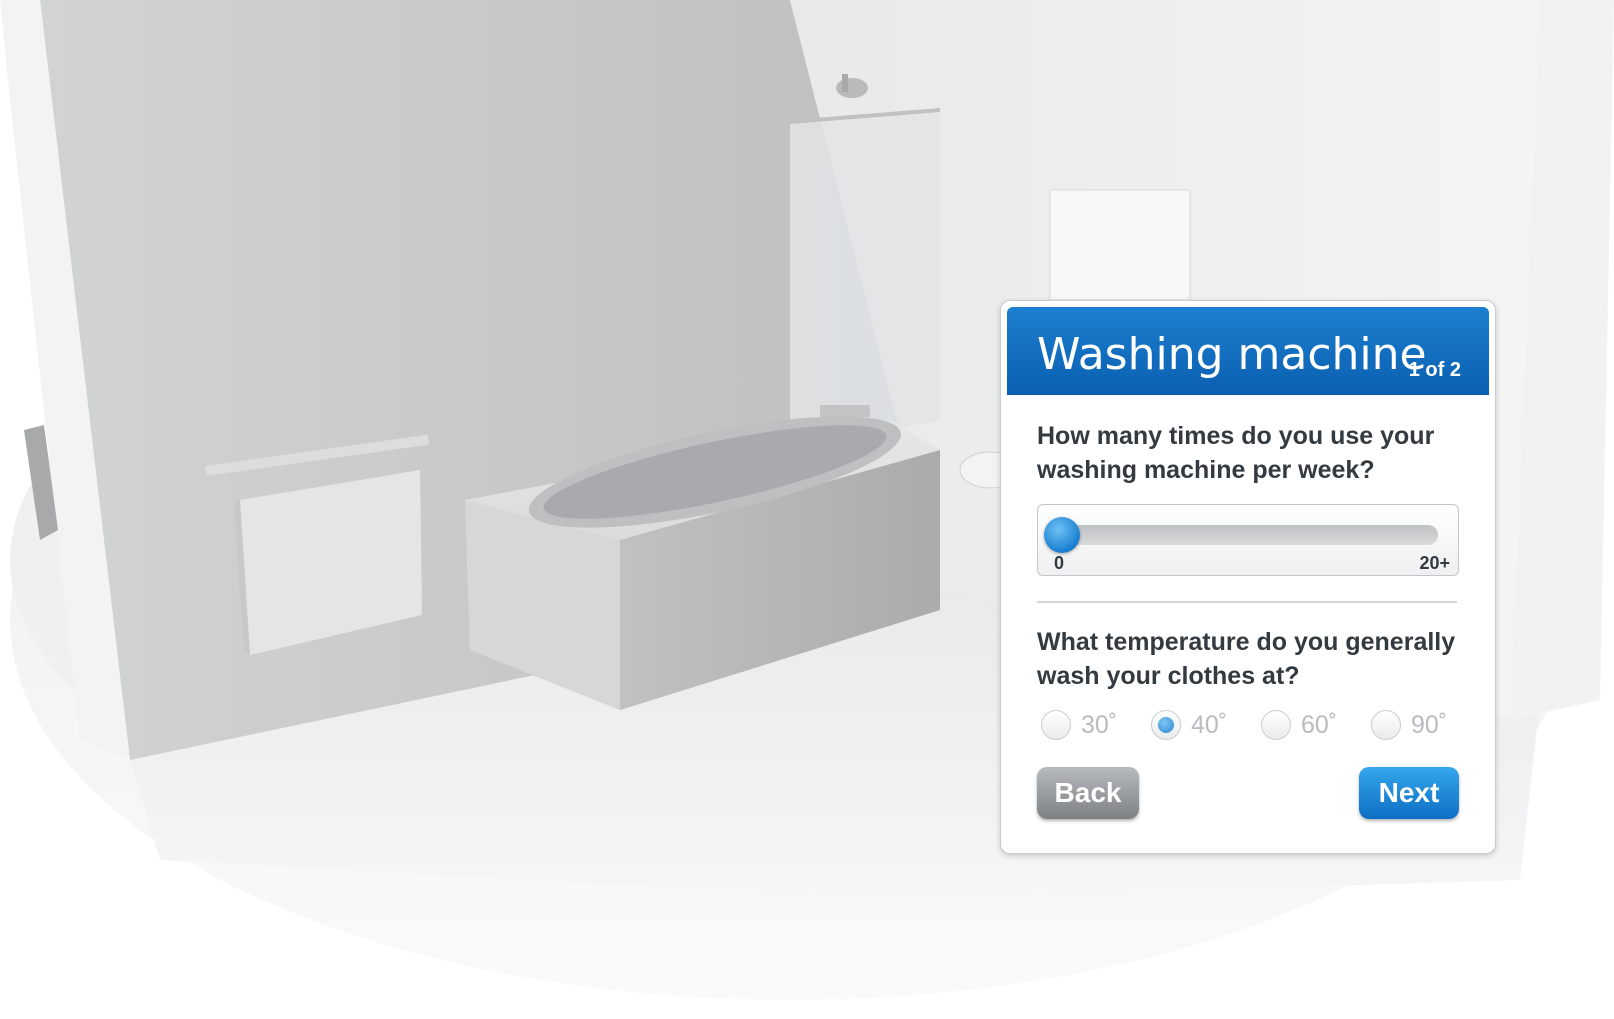 Image resolution: width=1614 pixels, height=1019 pixels. I want to click on wash-frequency-slider: 0 20+, so click(1248, 540).